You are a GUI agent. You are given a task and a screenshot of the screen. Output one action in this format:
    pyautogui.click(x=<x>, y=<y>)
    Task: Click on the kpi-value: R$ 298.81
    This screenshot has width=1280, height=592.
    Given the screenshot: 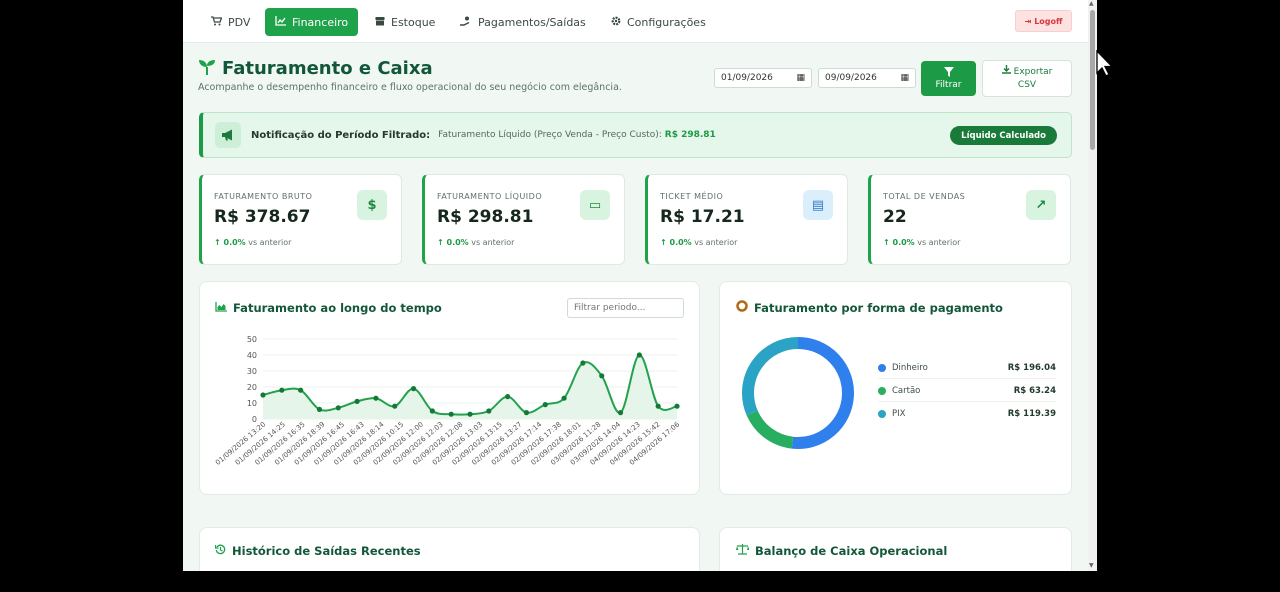 What is the action you would take?
    pyautogui.click(x=485, y=217)
    